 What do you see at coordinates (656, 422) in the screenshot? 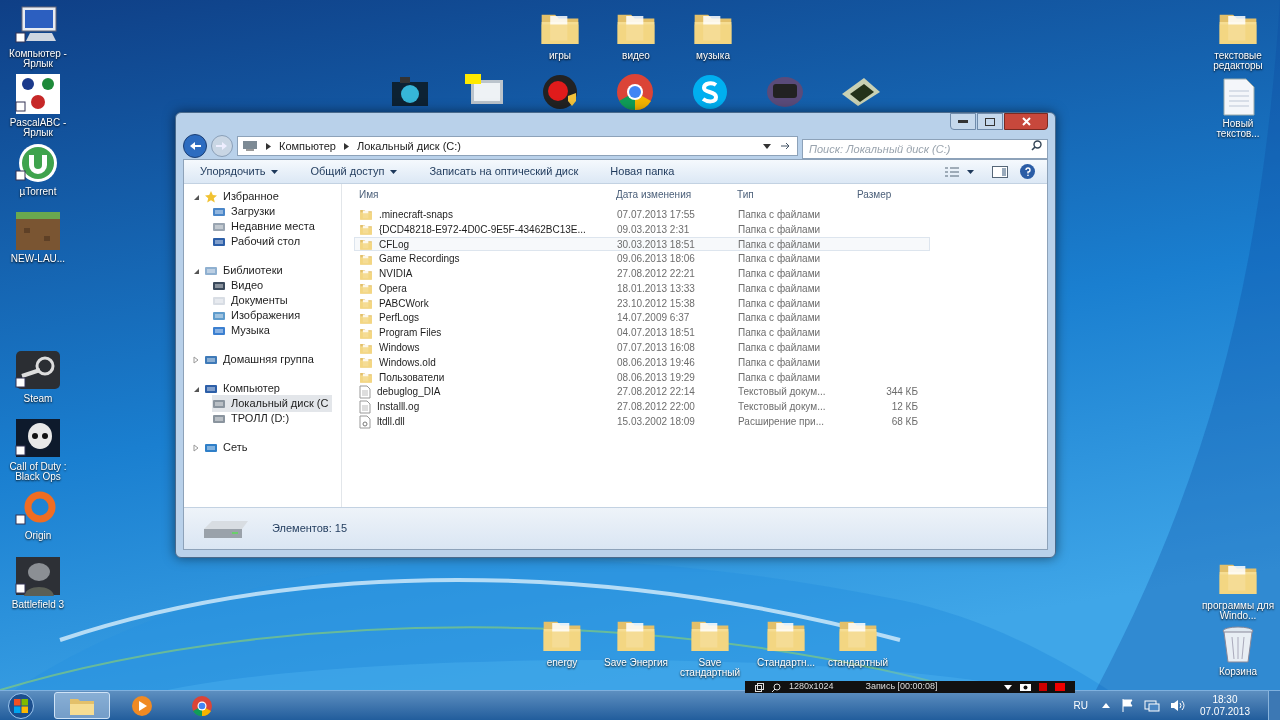
I see `modified-date: 15.03.2002 18:09` at bounding box center [656, 422].